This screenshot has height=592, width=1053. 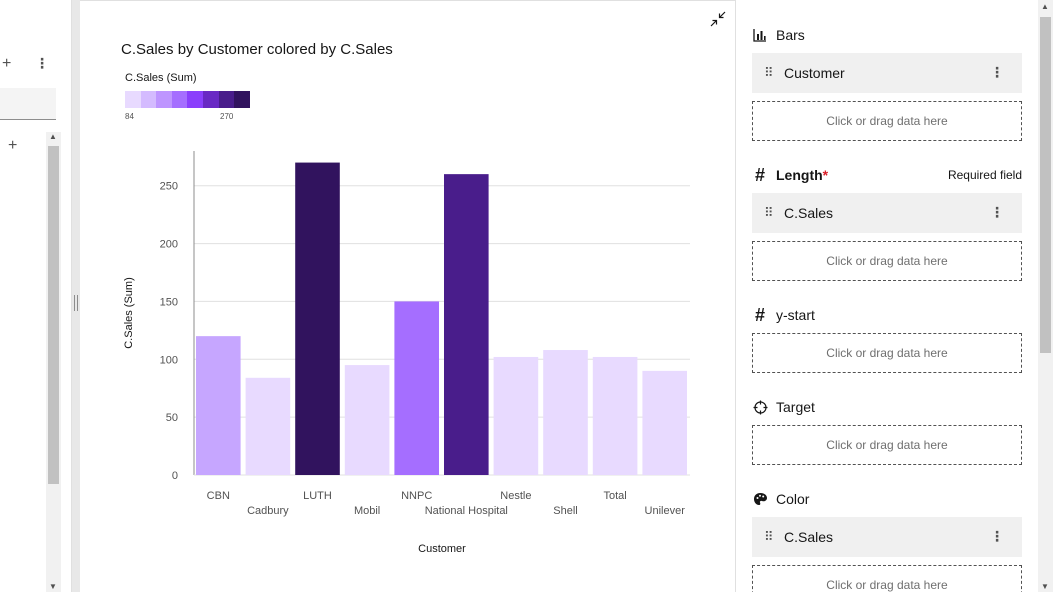 I want to click on color-field-label: C.Sales, so click(x=809, y=537).